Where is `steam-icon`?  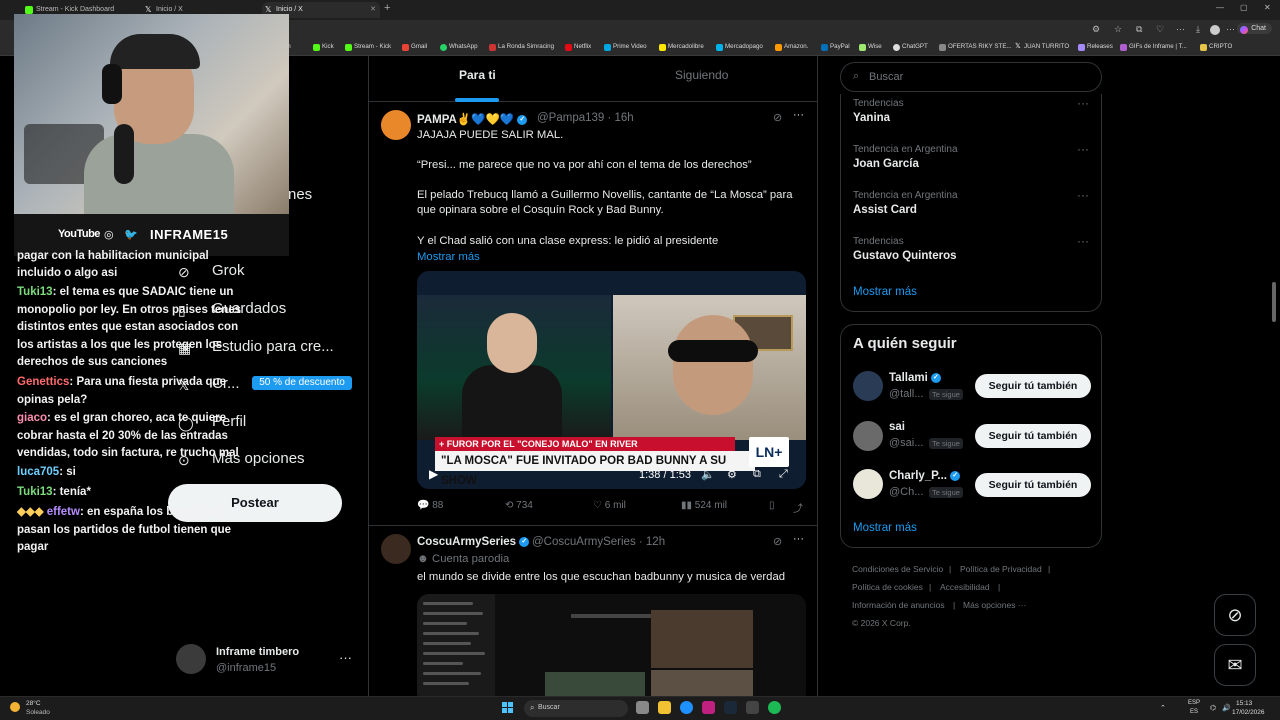 steam-icon is located at coordinates (730, 707).